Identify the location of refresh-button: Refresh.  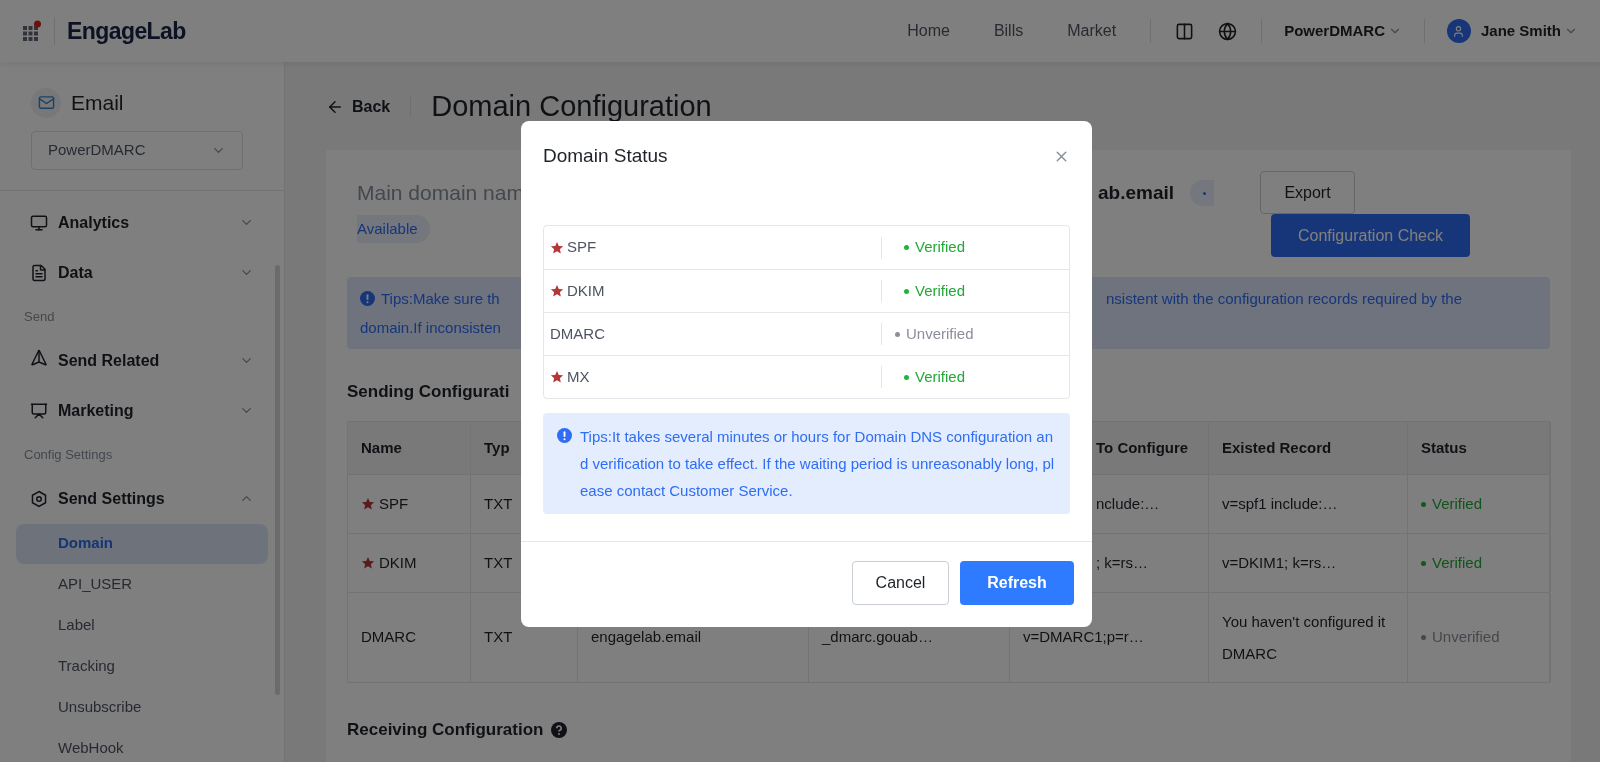
(1017, 582).